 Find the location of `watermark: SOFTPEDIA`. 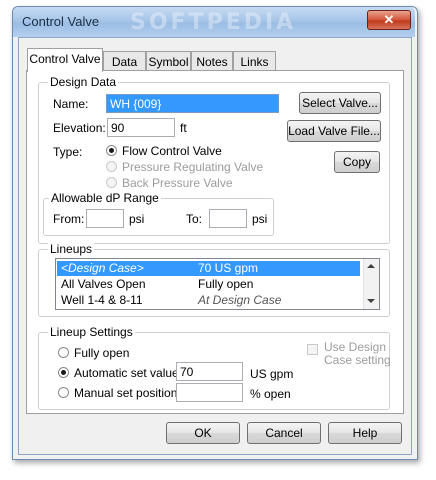

watermark: SOFTPEDIA is located at coordinates (213, 22).